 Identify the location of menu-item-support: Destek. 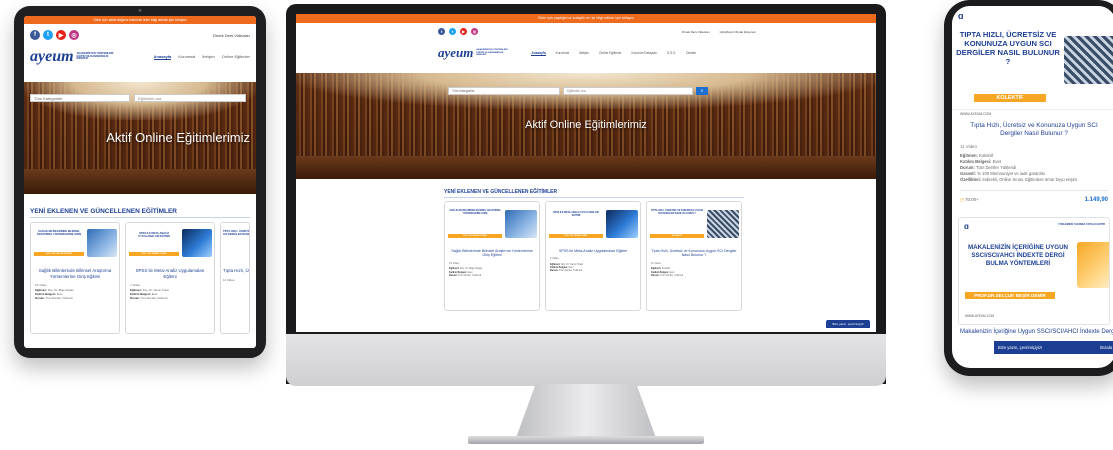
(691, 53).